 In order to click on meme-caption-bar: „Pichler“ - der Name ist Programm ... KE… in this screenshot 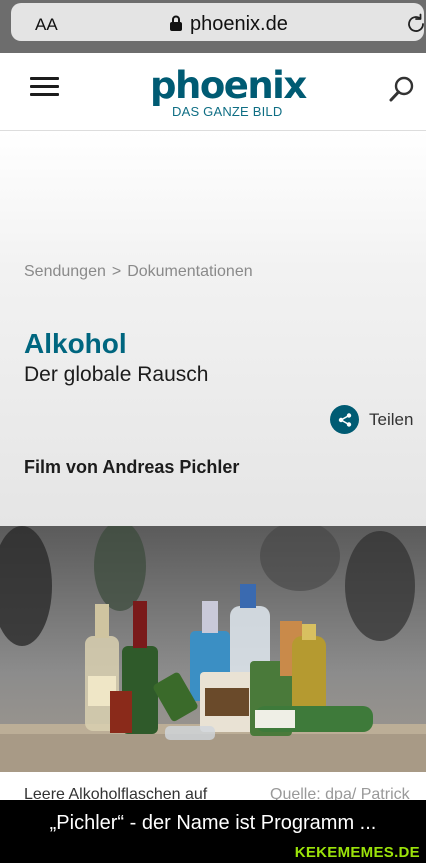, I will do `click(213, 831)`.